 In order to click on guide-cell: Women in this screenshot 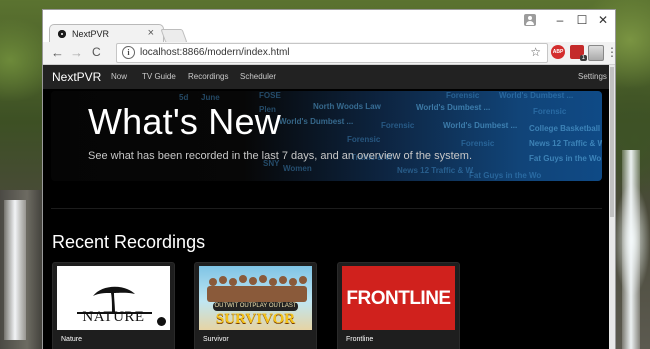, I will do `click(297, 168)`.